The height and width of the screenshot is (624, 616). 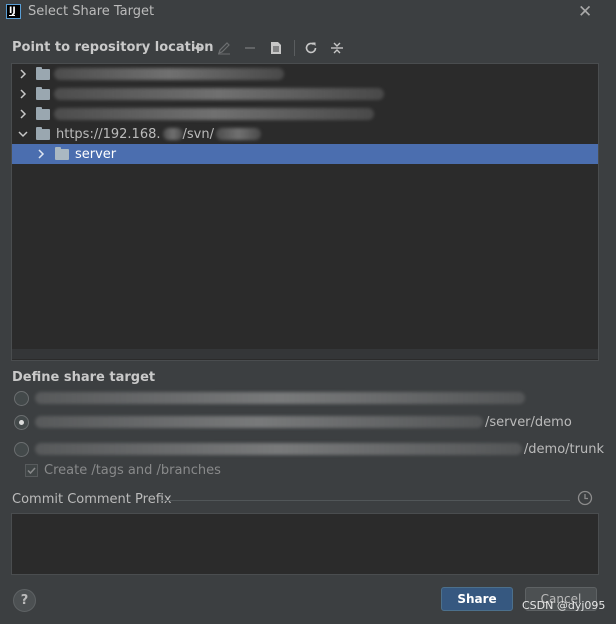 What do you see at coordinates (585, 12) in the screenshot?
I see `close-icon: ✕` at bounding box center [585, 12].